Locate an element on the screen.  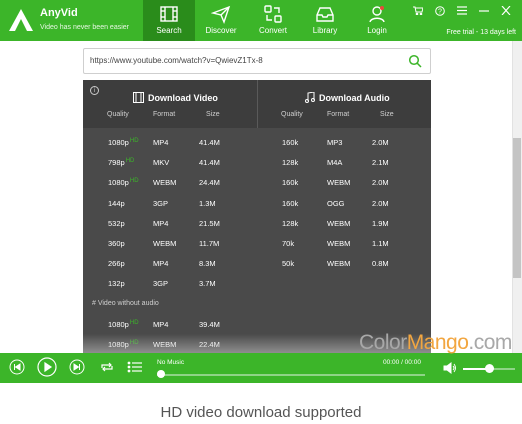
quality-cell: 132p is located at coordinates (117, 283).